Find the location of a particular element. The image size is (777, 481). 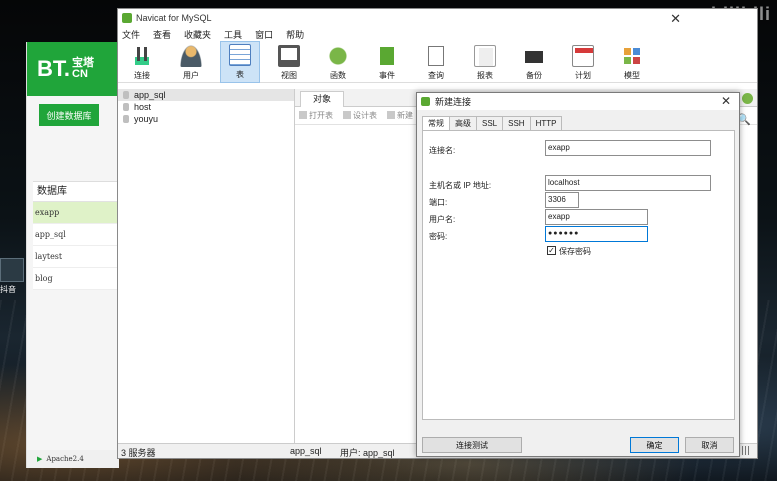

bt-service-status: ▶ Apache2.4 is located at coordinates (73, 459).